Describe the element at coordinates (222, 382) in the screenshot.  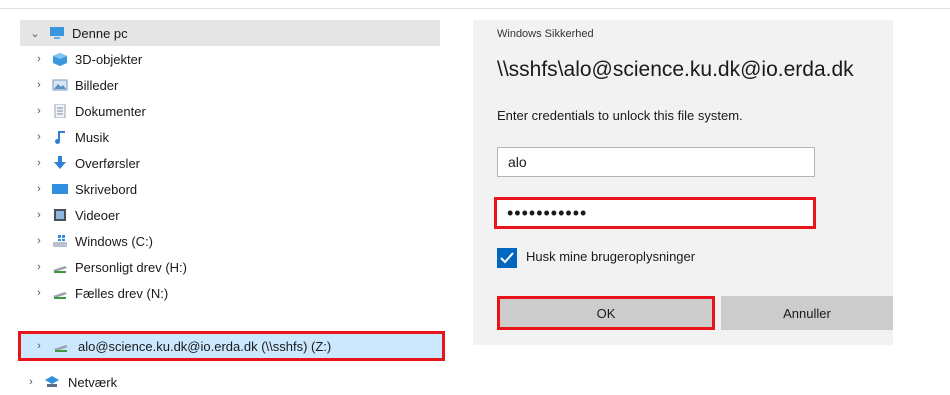
I see `tree-item-netvaerk: › Netværk` at that location.